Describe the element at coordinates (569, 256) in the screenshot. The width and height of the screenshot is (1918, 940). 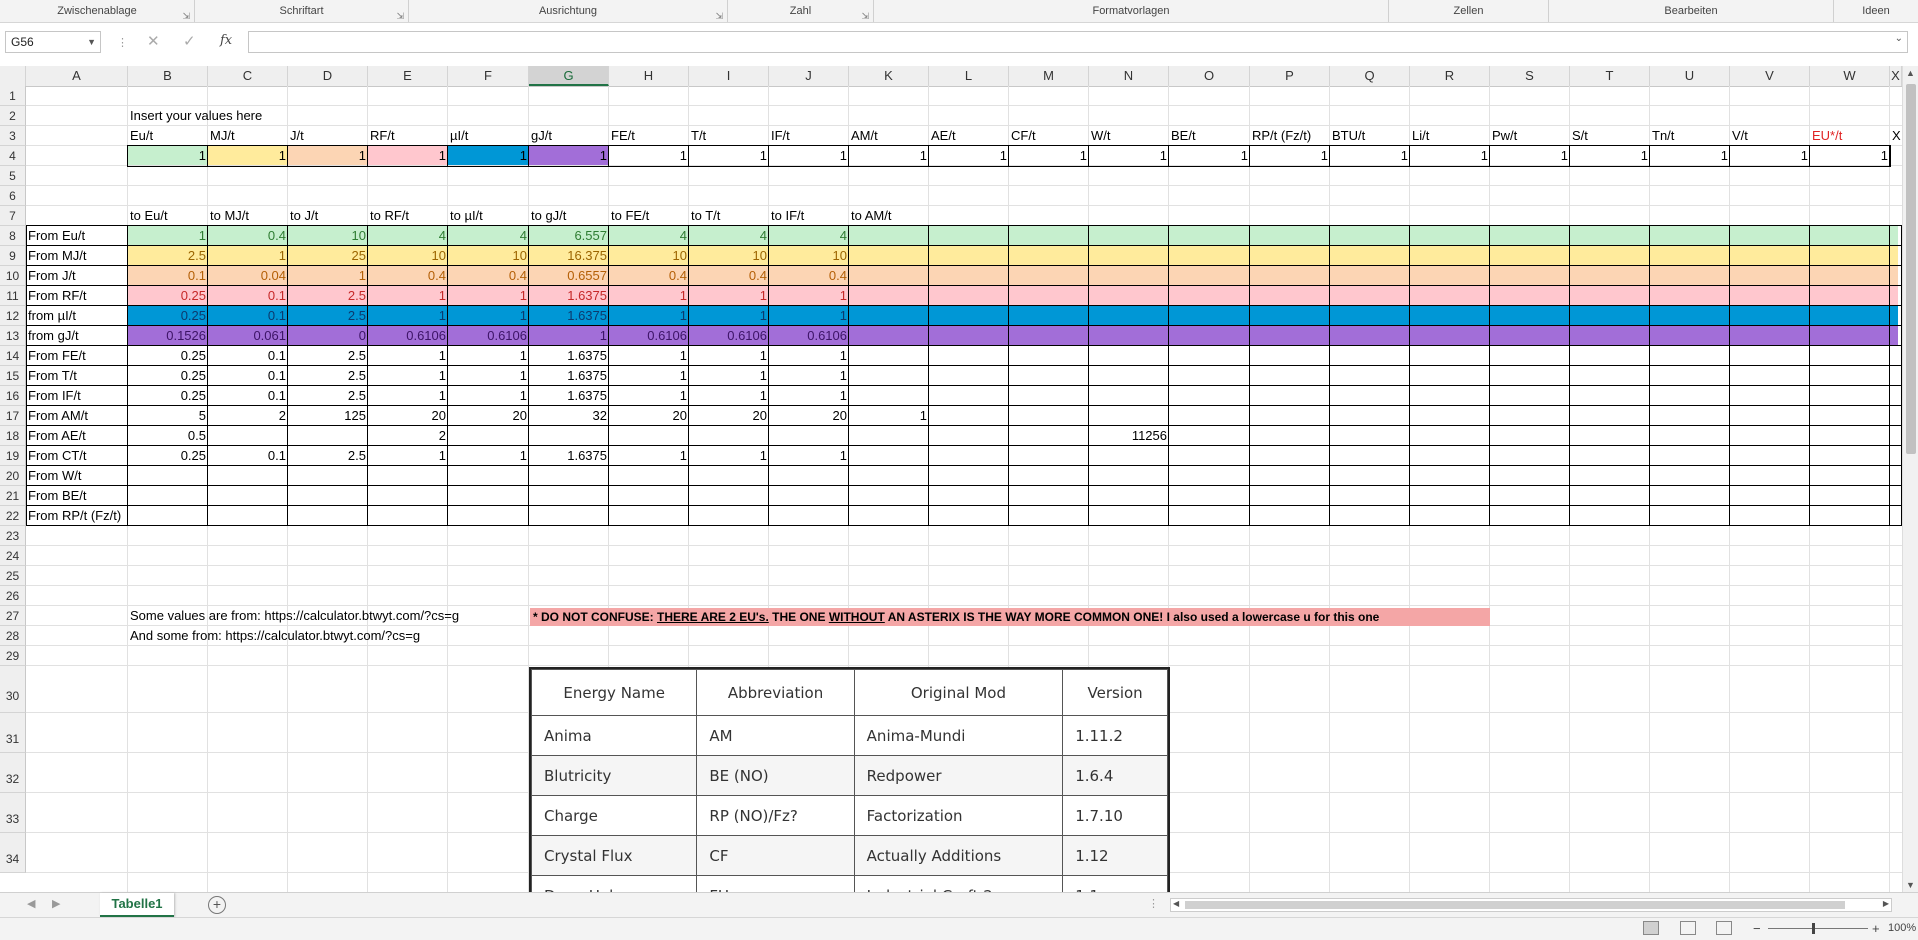
I see `conversion-value: 16.375` at that location.